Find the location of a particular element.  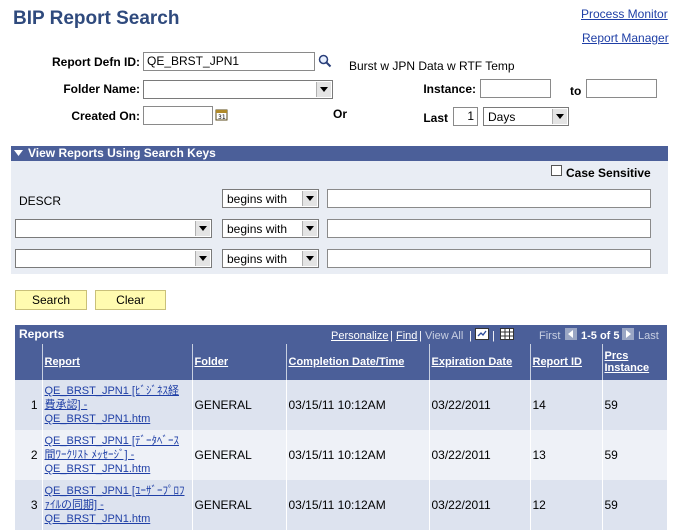

report-defn-label: Report Defn ID: is located at coordinates (96, 62).